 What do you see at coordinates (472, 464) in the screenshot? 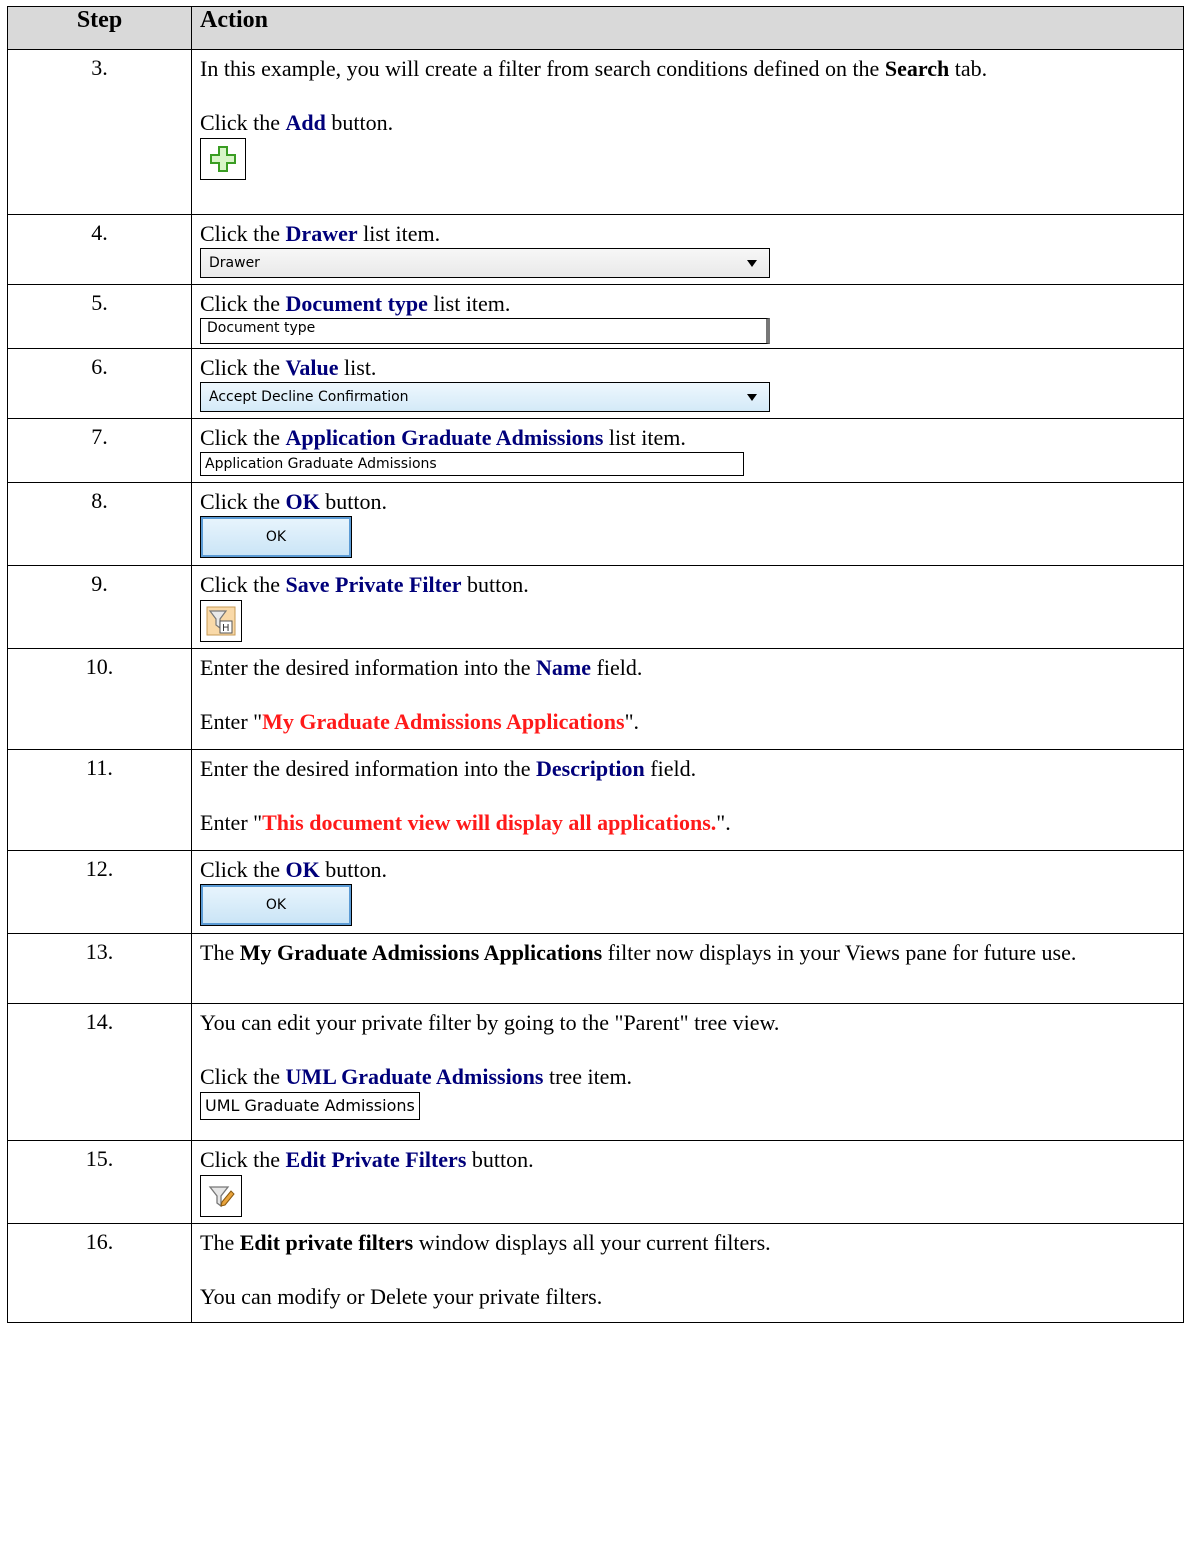
I see `application-list-item: Application Graduate Admissions` at bounding box center [472, 464].